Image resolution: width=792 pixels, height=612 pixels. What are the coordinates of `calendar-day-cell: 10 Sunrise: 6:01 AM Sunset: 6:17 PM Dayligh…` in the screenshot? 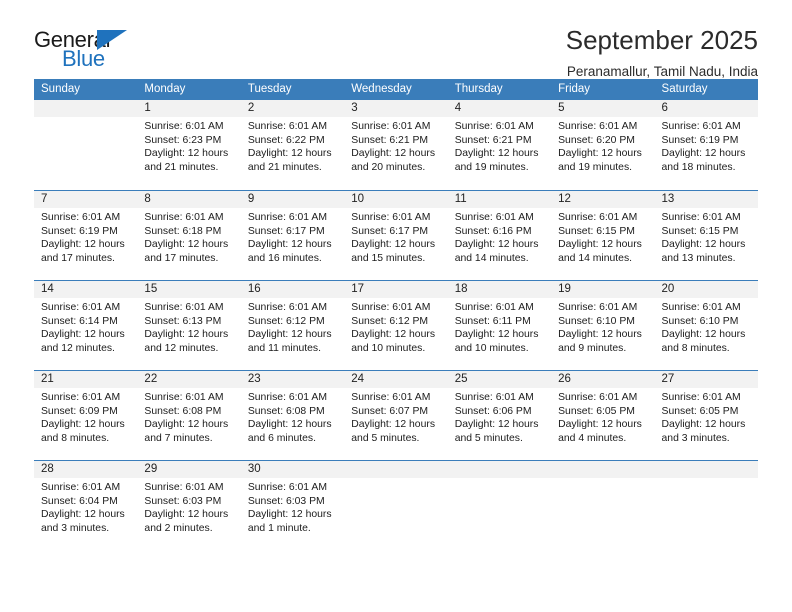 It's located at (396, 235).